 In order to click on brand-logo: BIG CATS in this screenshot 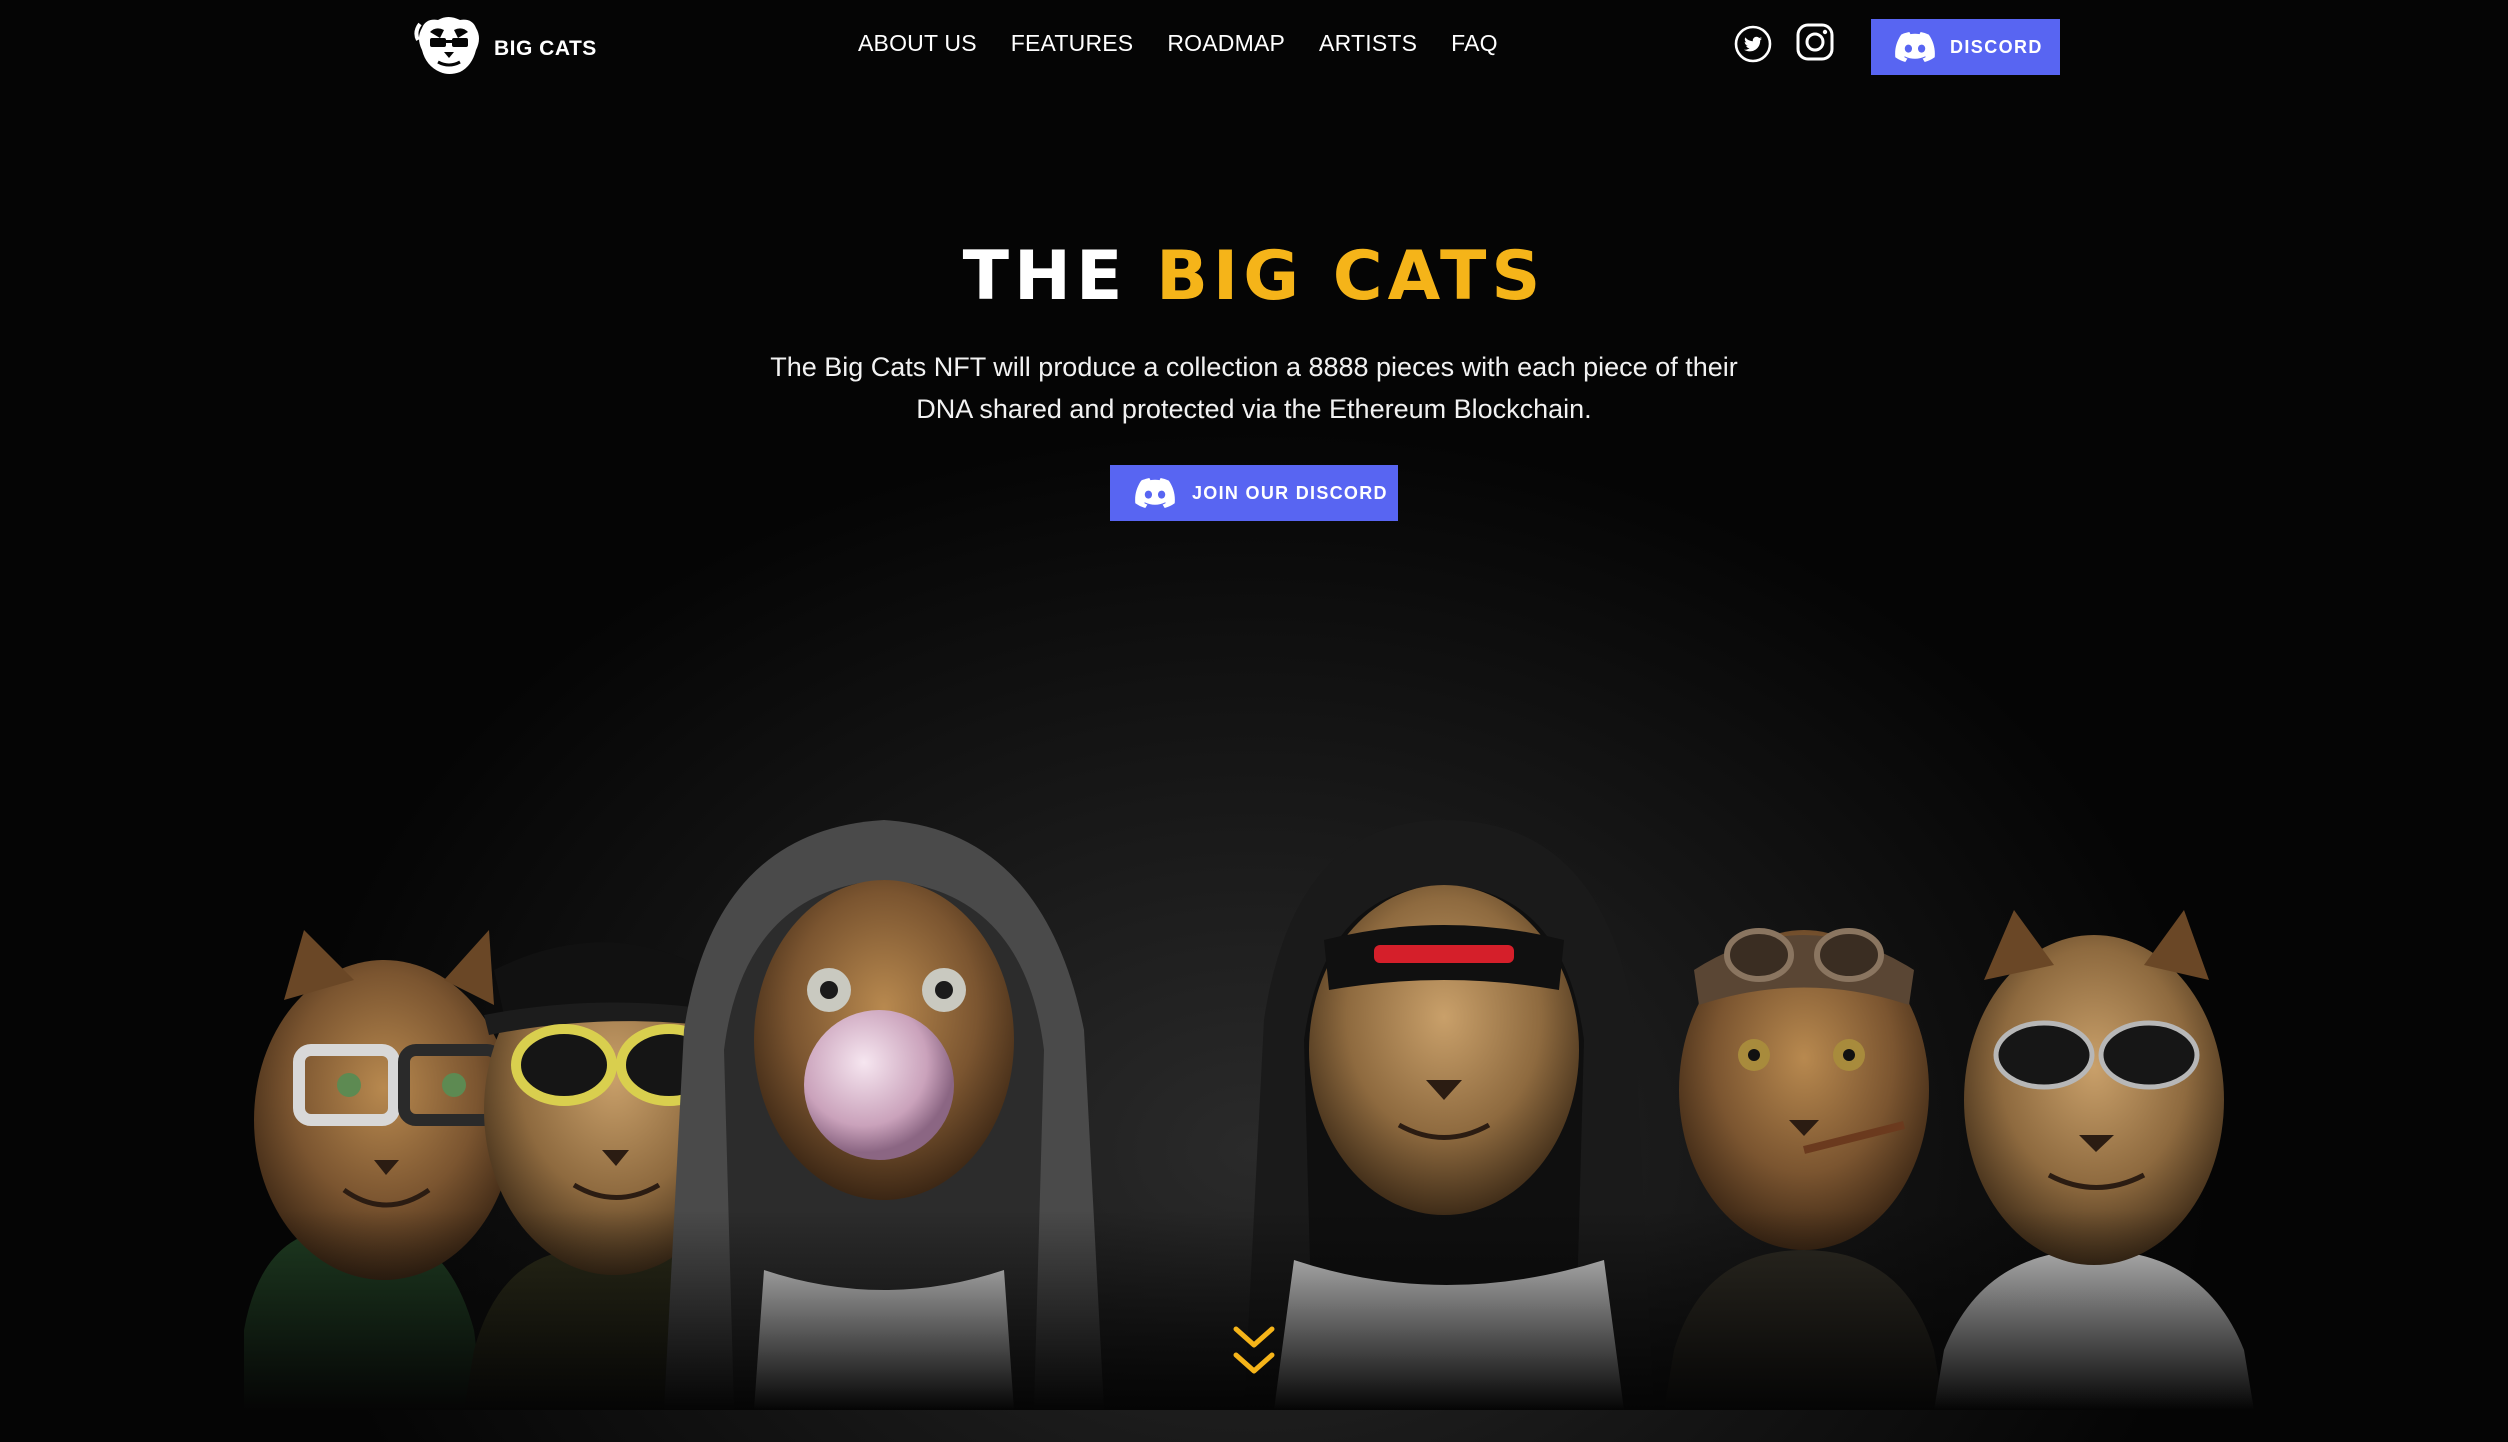, I will do `click(504, 45)`.